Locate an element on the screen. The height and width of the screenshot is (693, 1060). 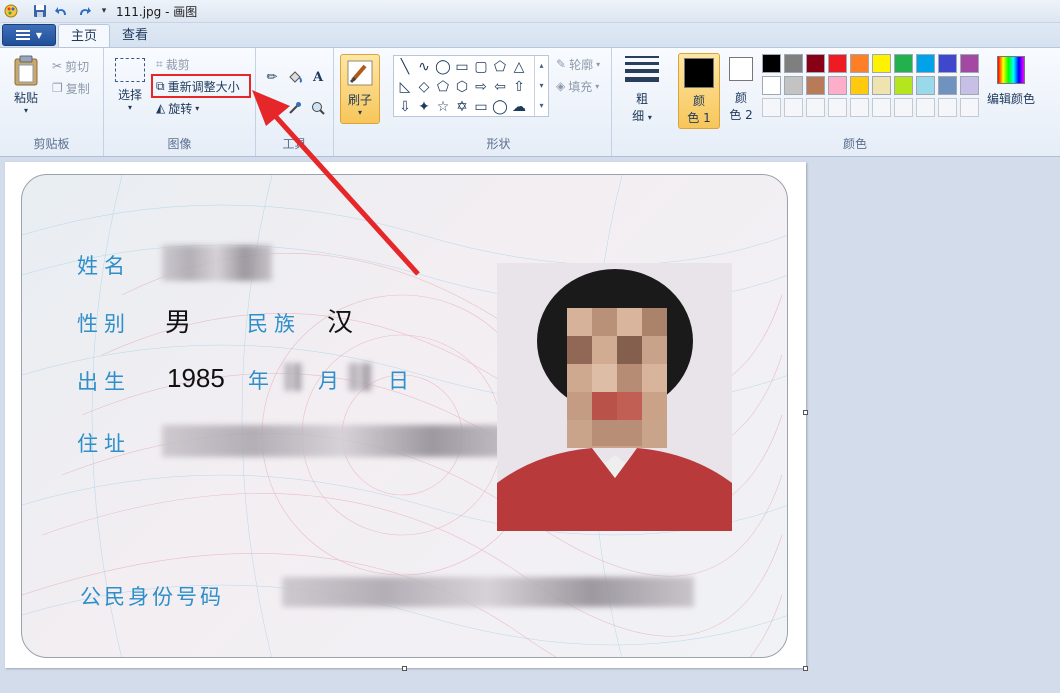
name-redacted is located at coordinates (217, 263).